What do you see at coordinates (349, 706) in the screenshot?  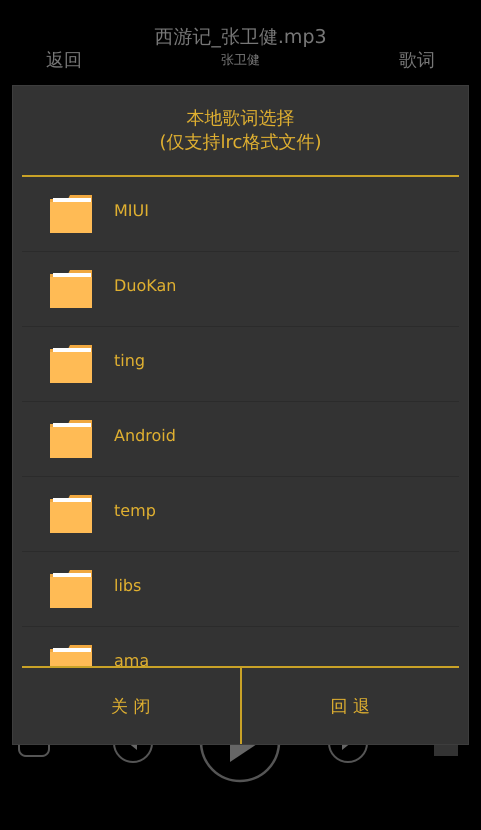 I see `back-button: 回 退` at bounding box center [349, 706].